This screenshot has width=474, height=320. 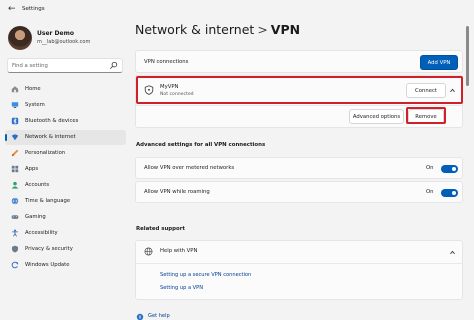 What do you see at coordinates (430, 168) in the screenshot?
I see `metered-toggle-state: On` at bounding box center [430, 168].